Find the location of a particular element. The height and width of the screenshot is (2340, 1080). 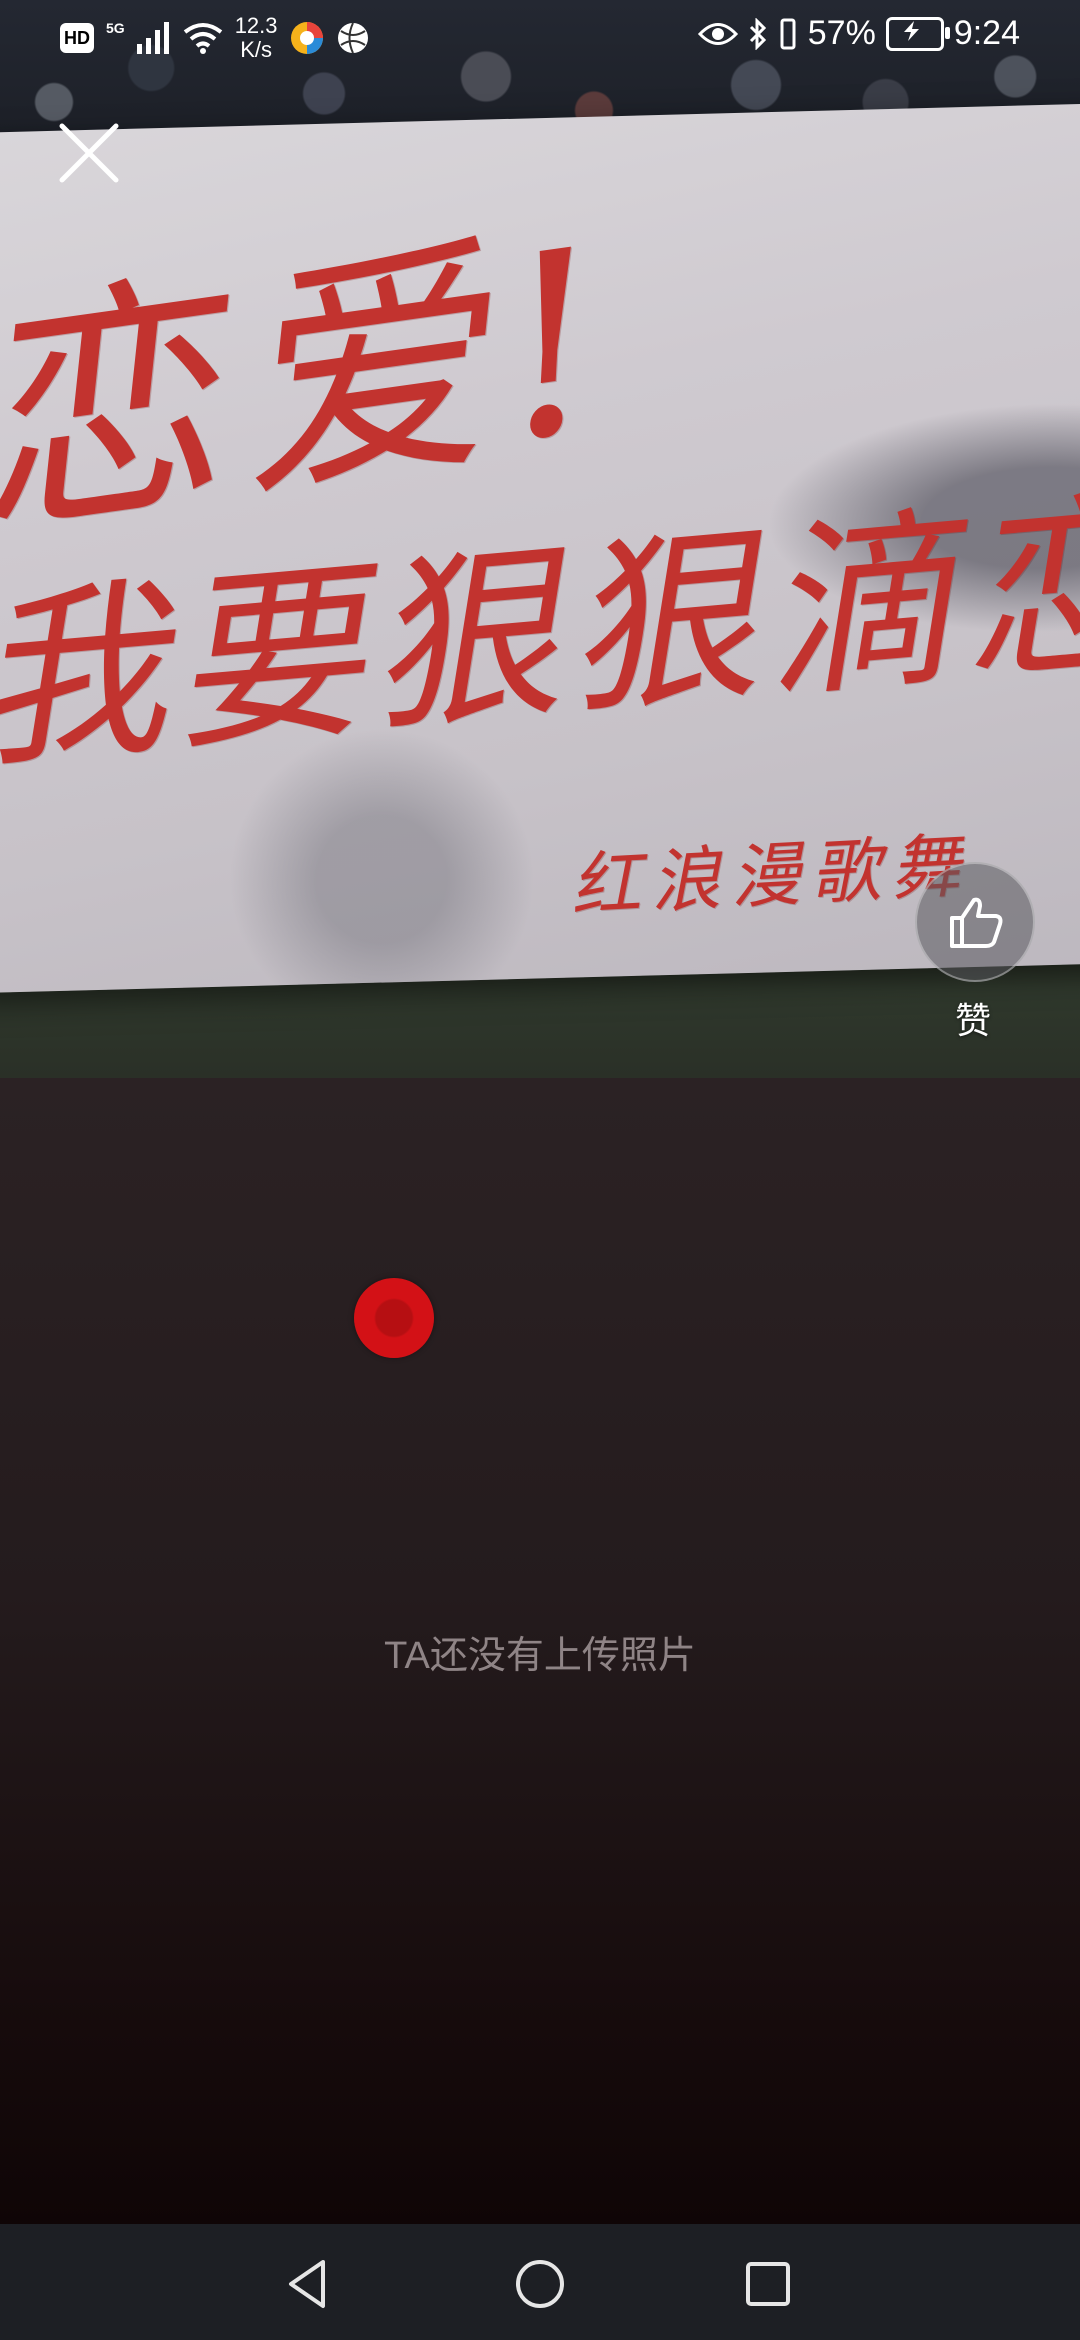

net-speed-value: 12.3 is located at coordinates (256, 25).